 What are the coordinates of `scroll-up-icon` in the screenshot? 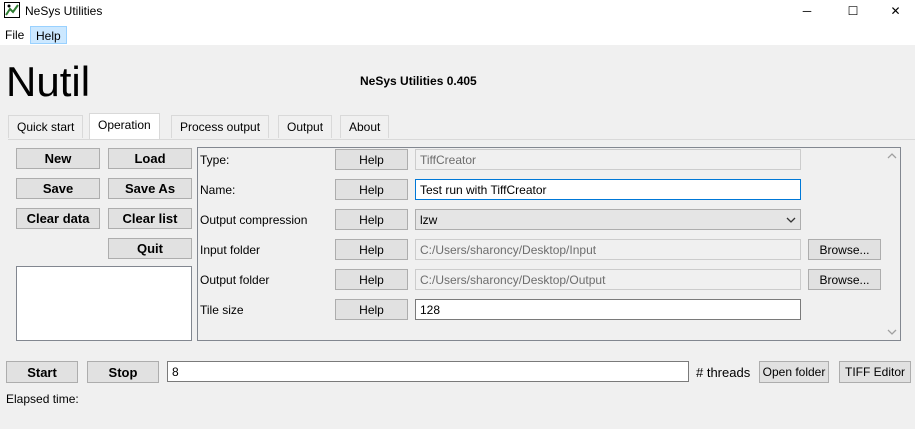 It's located at (892, 156).